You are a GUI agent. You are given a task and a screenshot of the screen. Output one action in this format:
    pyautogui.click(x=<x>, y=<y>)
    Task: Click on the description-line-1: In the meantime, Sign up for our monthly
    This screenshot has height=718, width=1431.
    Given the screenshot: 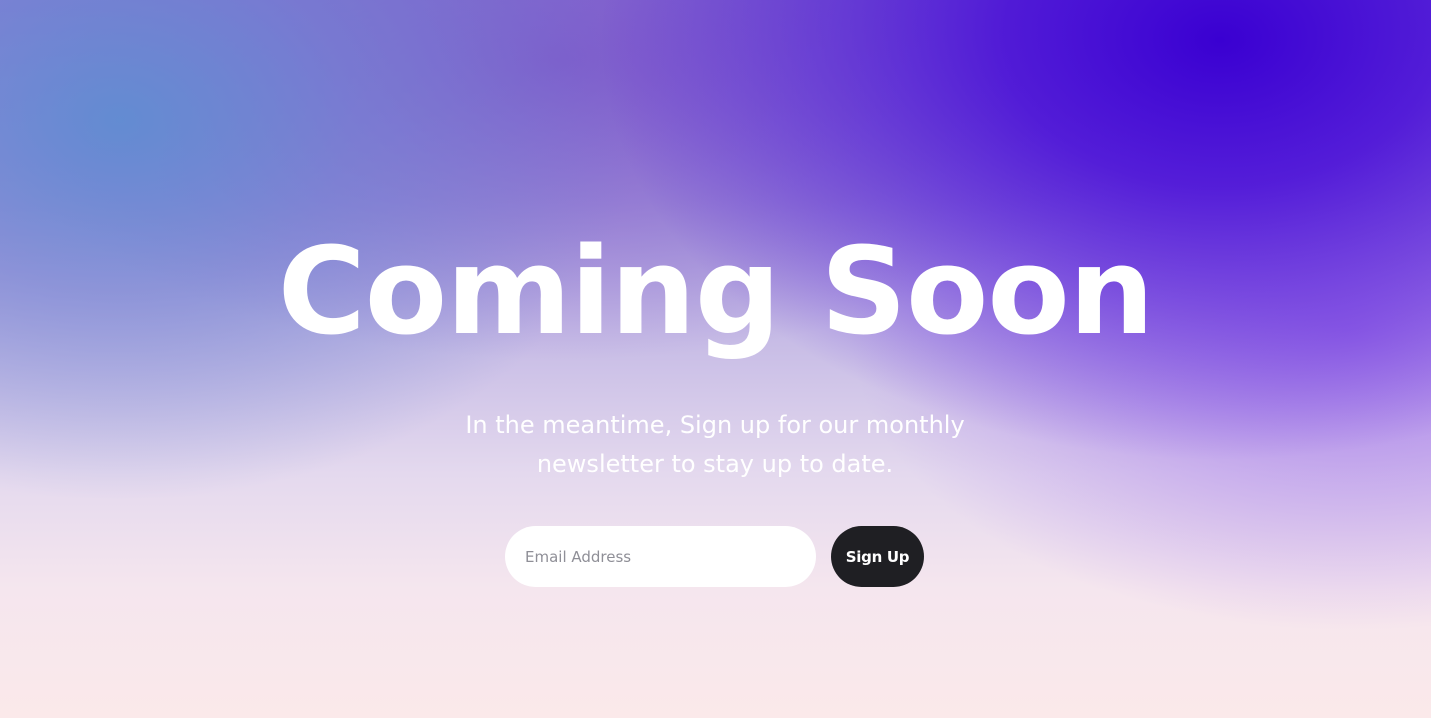 What is the action you would take?
    pyautogui.click(x=715, y=425)
    